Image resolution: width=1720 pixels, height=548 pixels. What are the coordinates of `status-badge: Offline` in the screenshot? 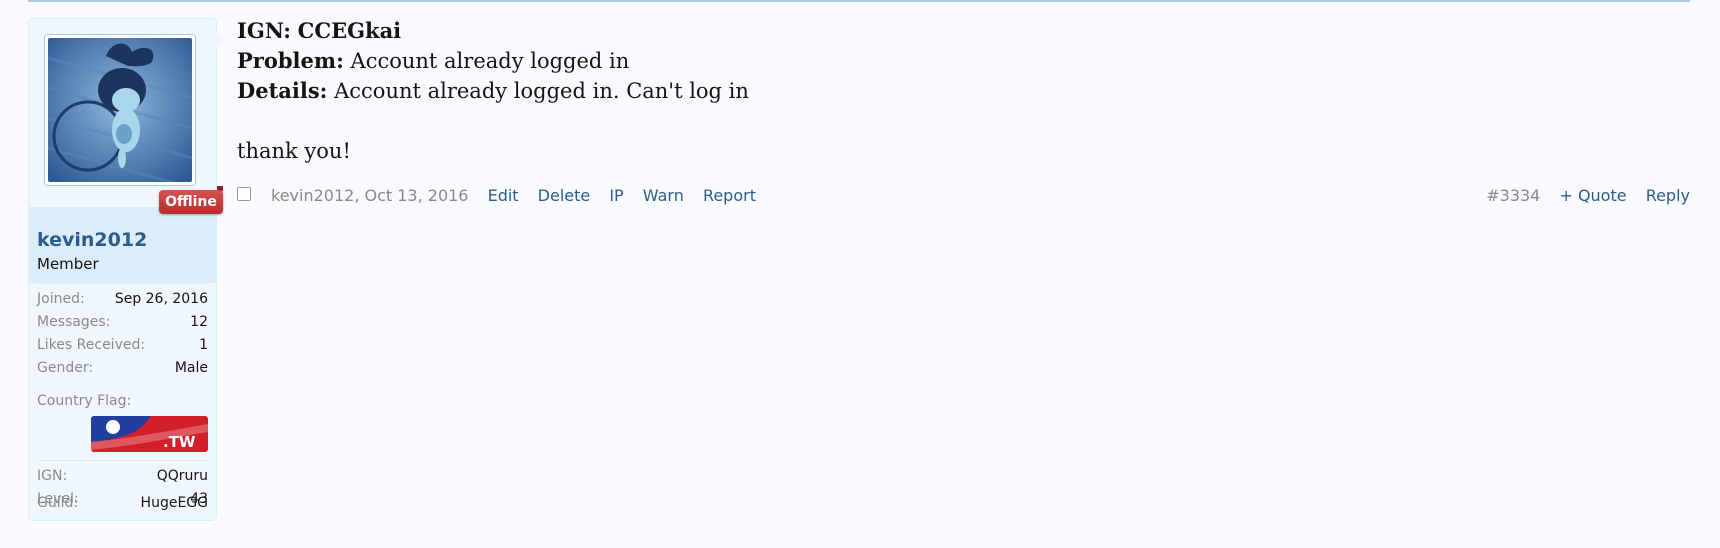 It's located at (191, 202).